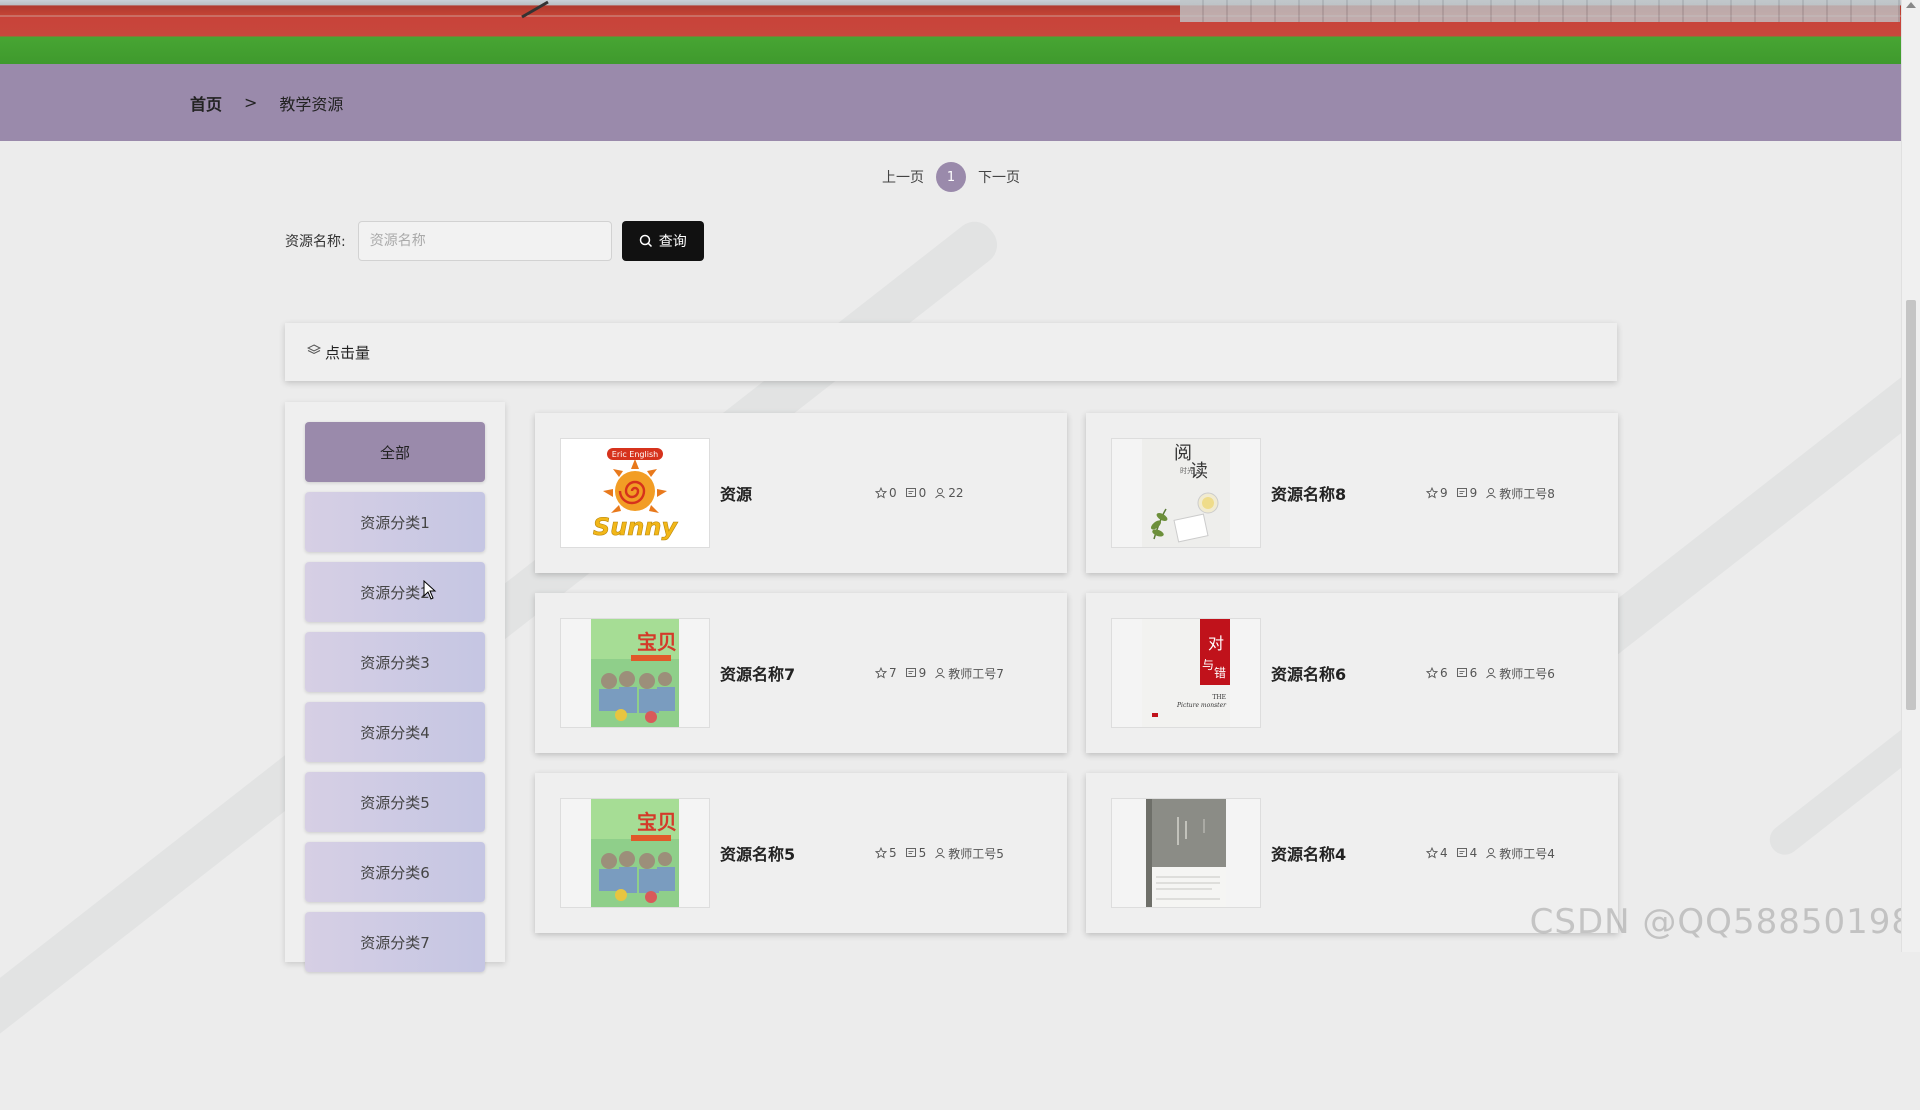 The image size is (1920, 1110). Describe the element at coordinates (1201, 705) in the screenshot. I see `duicuo-cover-en: Picture monster` at that location.